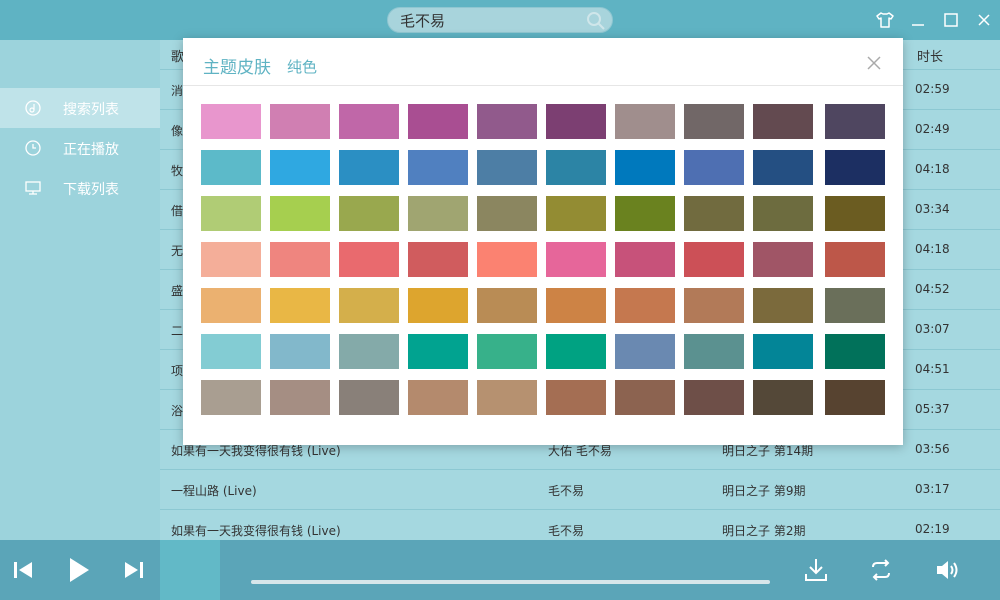  Describe the element at coordinates (932, 489) in the screenshot. I see `song-duration: 03:17` at that location.